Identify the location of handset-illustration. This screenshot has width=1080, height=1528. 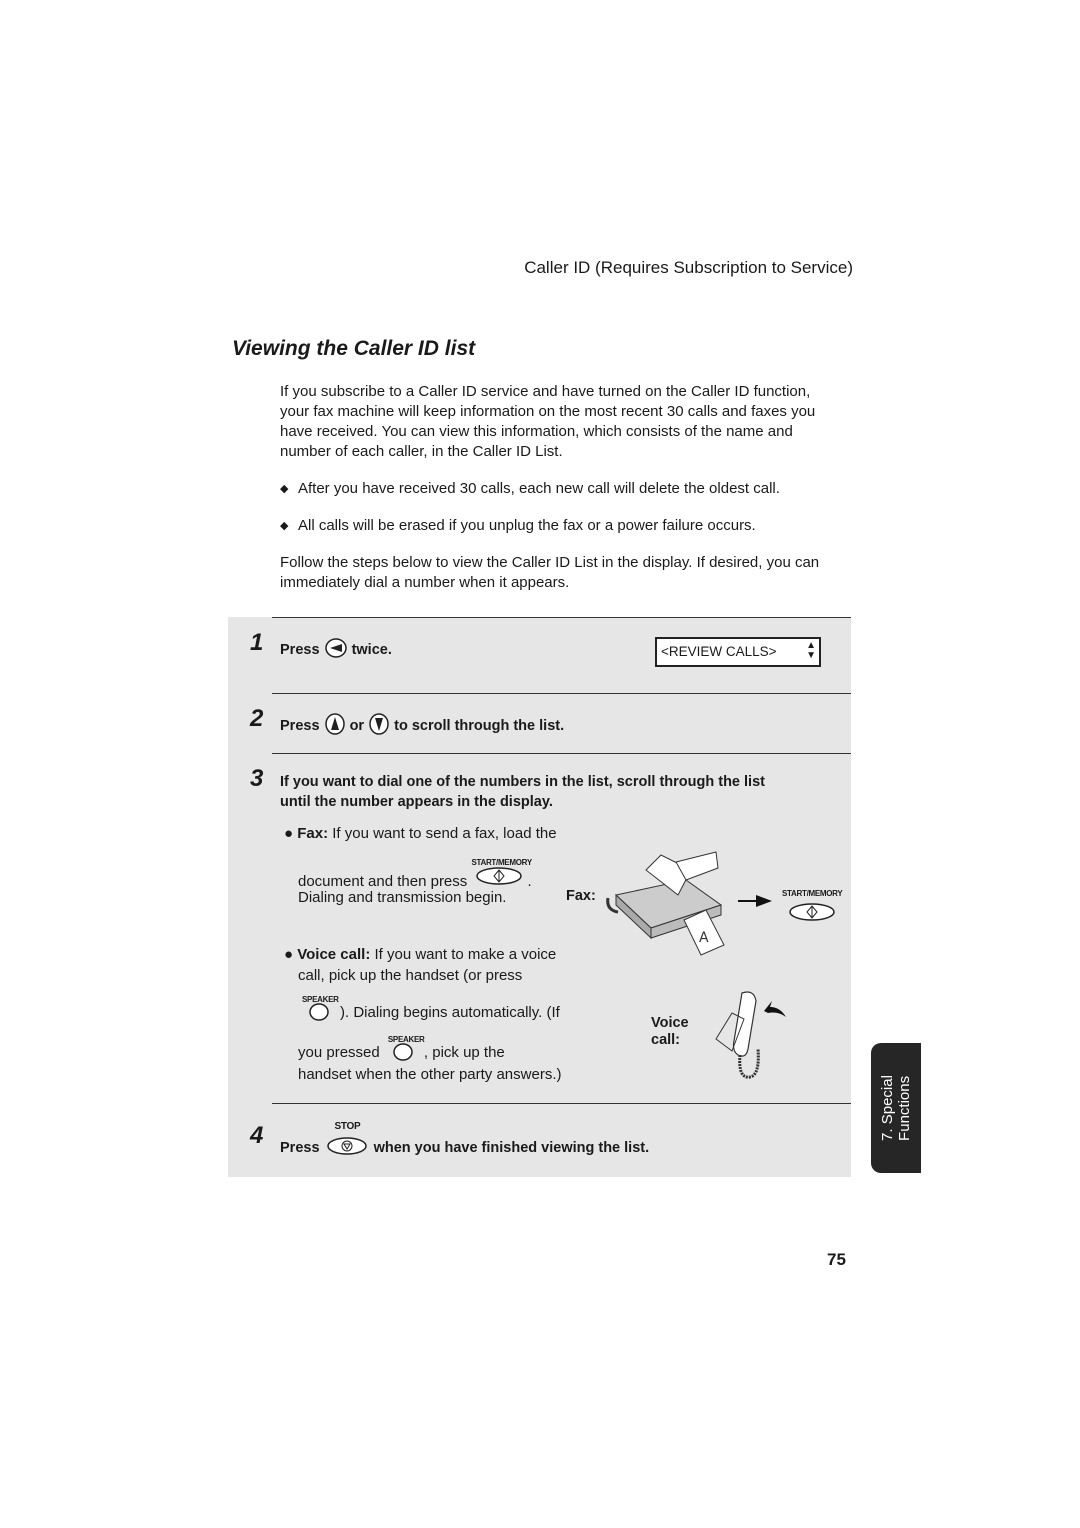
(750, 1035).